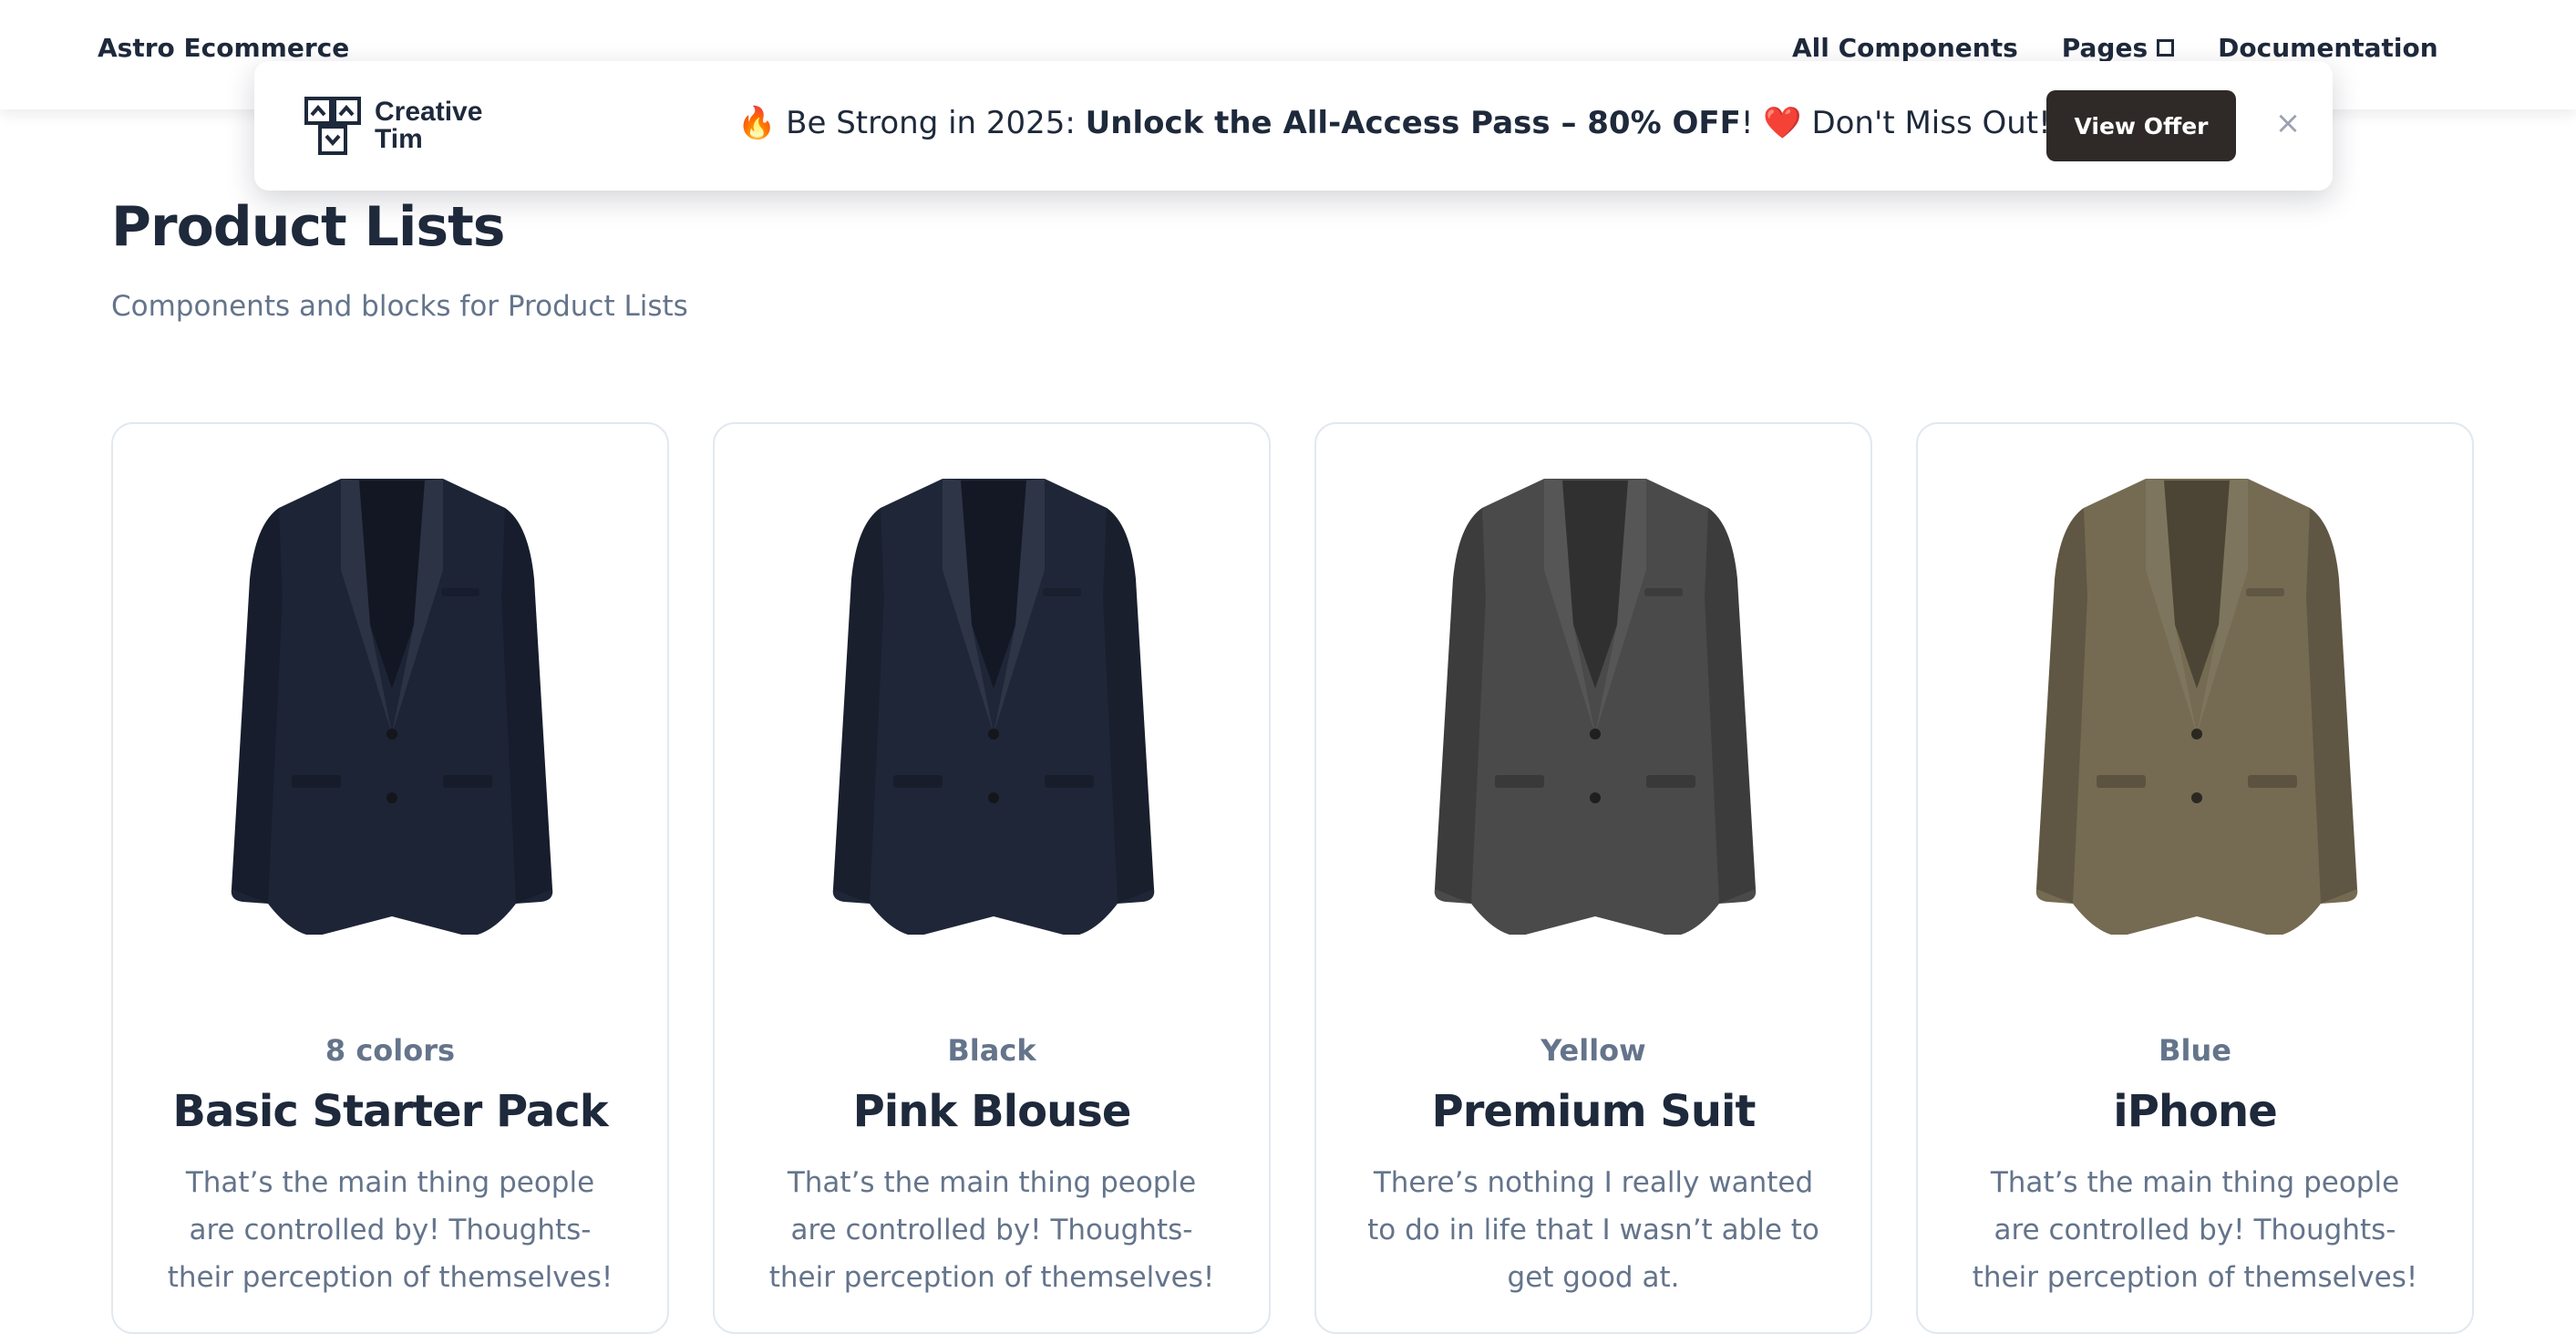 Image resolution: width=2576 pixels, height=1334 pixels. Describe the element at coordinates (429, 112) in the screenshot. I see `logo-line-1: Creative` at that location.